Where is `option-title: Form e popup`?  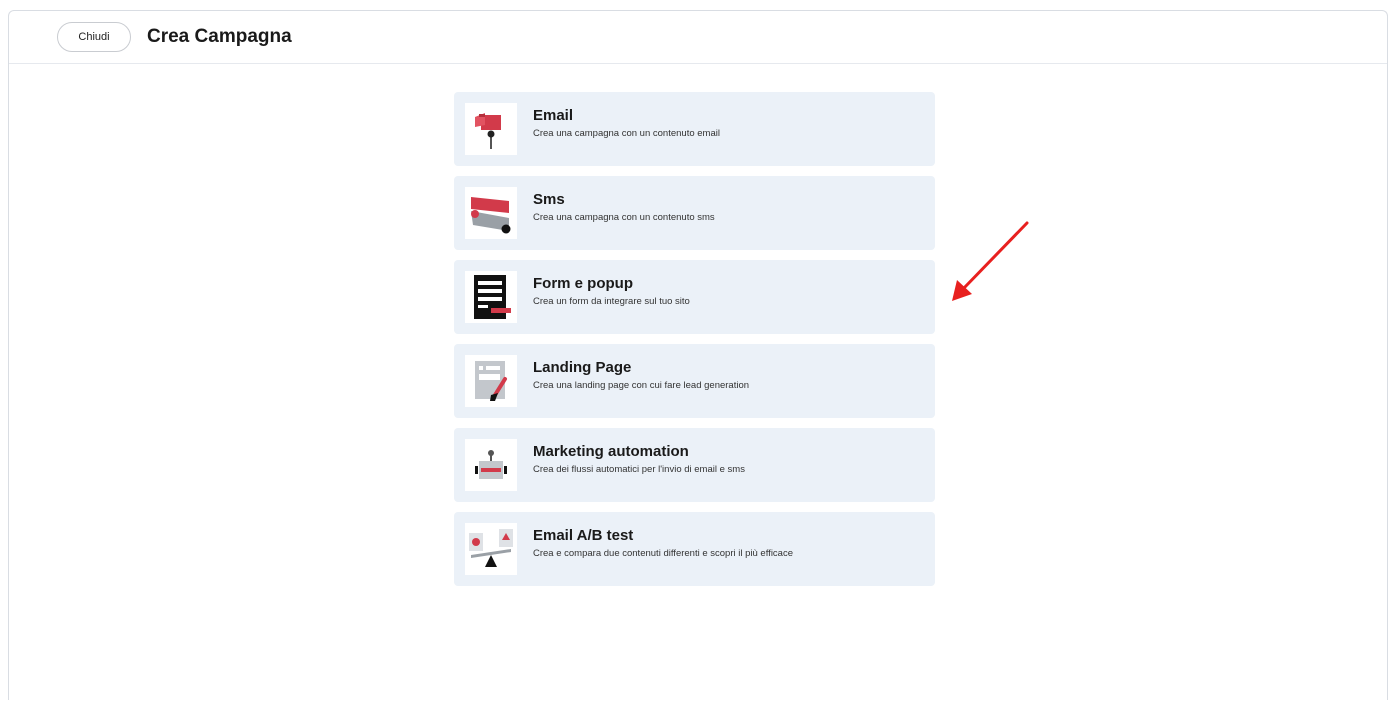
option-title: Form e popup is located at coordinates (583, 283).